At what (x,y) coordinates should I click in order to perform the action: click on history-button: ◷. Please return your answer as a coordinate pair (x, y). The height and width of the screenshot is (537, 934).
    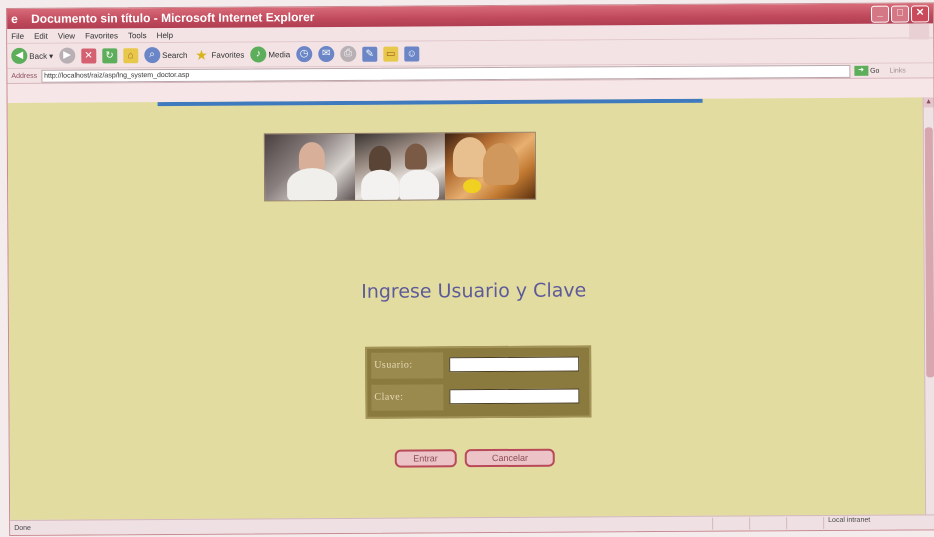
    Looking at the image, I should click on (304, 54).